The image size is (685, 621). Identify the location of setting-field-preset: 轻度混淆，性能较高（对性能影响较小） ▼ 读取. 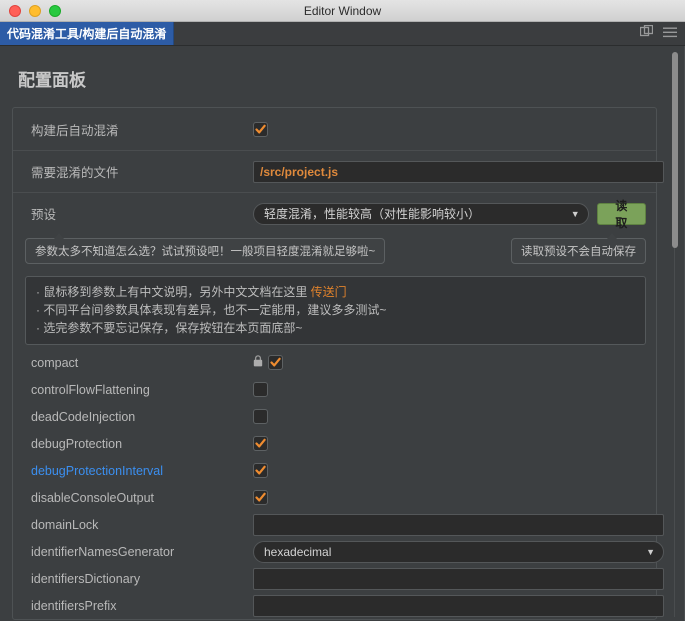
(449, 214).